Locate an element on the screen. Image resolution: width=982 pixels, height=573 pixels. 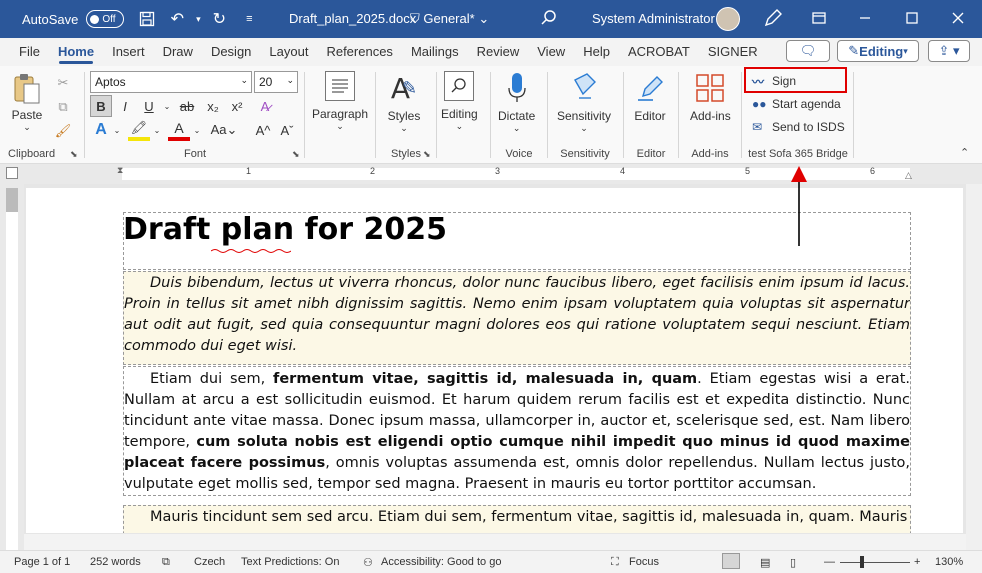
tab-selector is located at coordinates (12, 173).